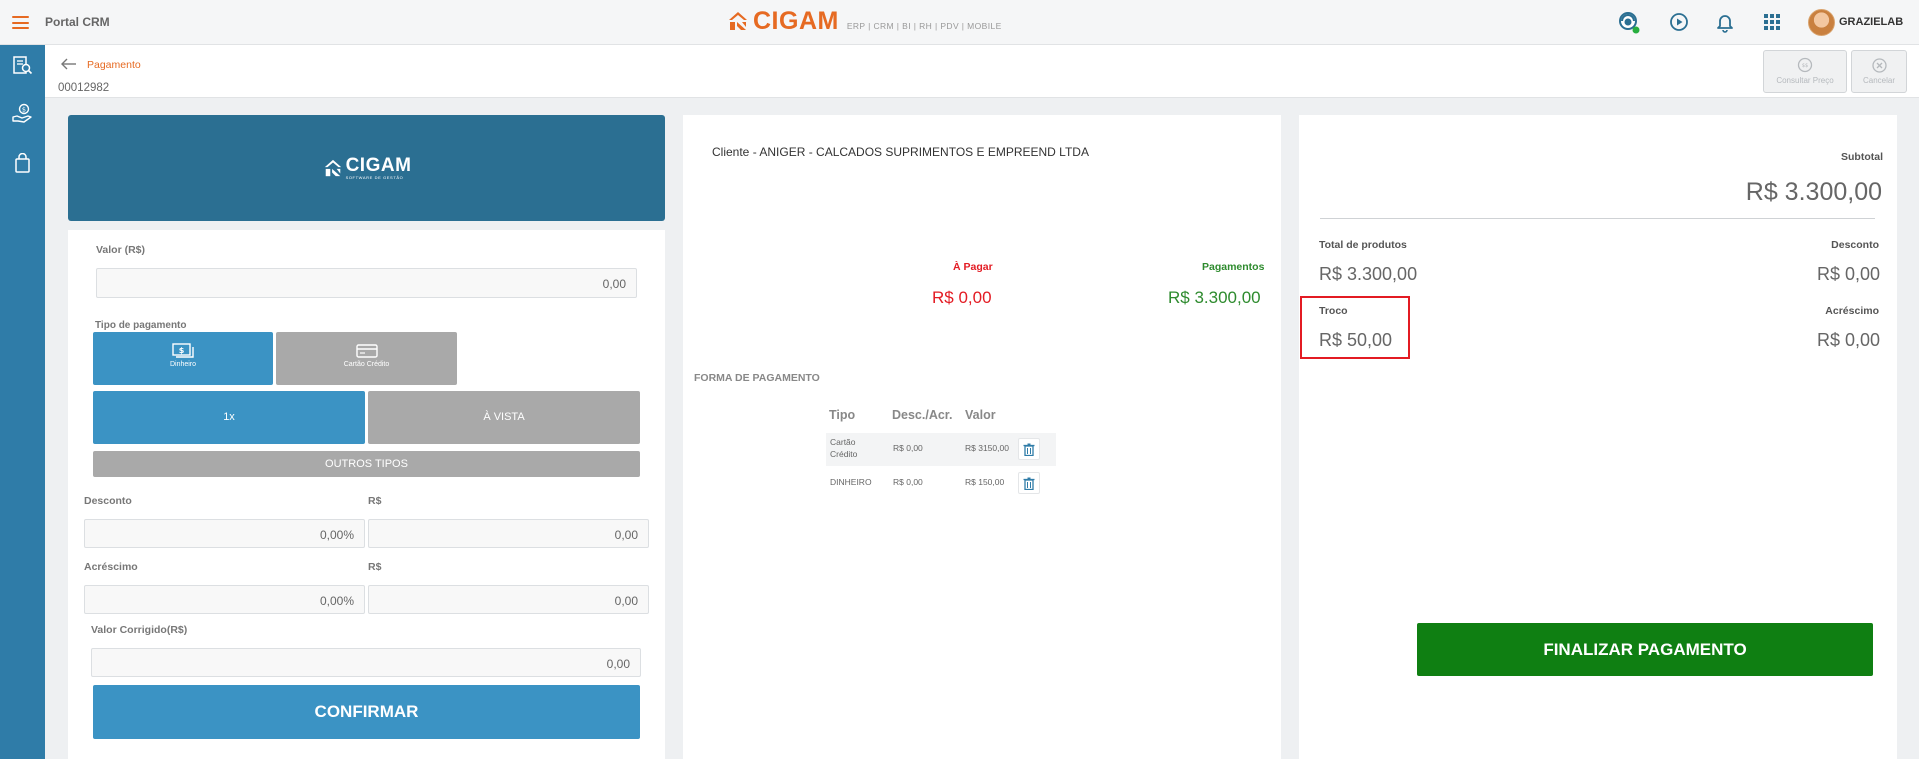 The image size is (1919, 759). I want to click on row-tipo: DINHEIRO, so click(851, 482).